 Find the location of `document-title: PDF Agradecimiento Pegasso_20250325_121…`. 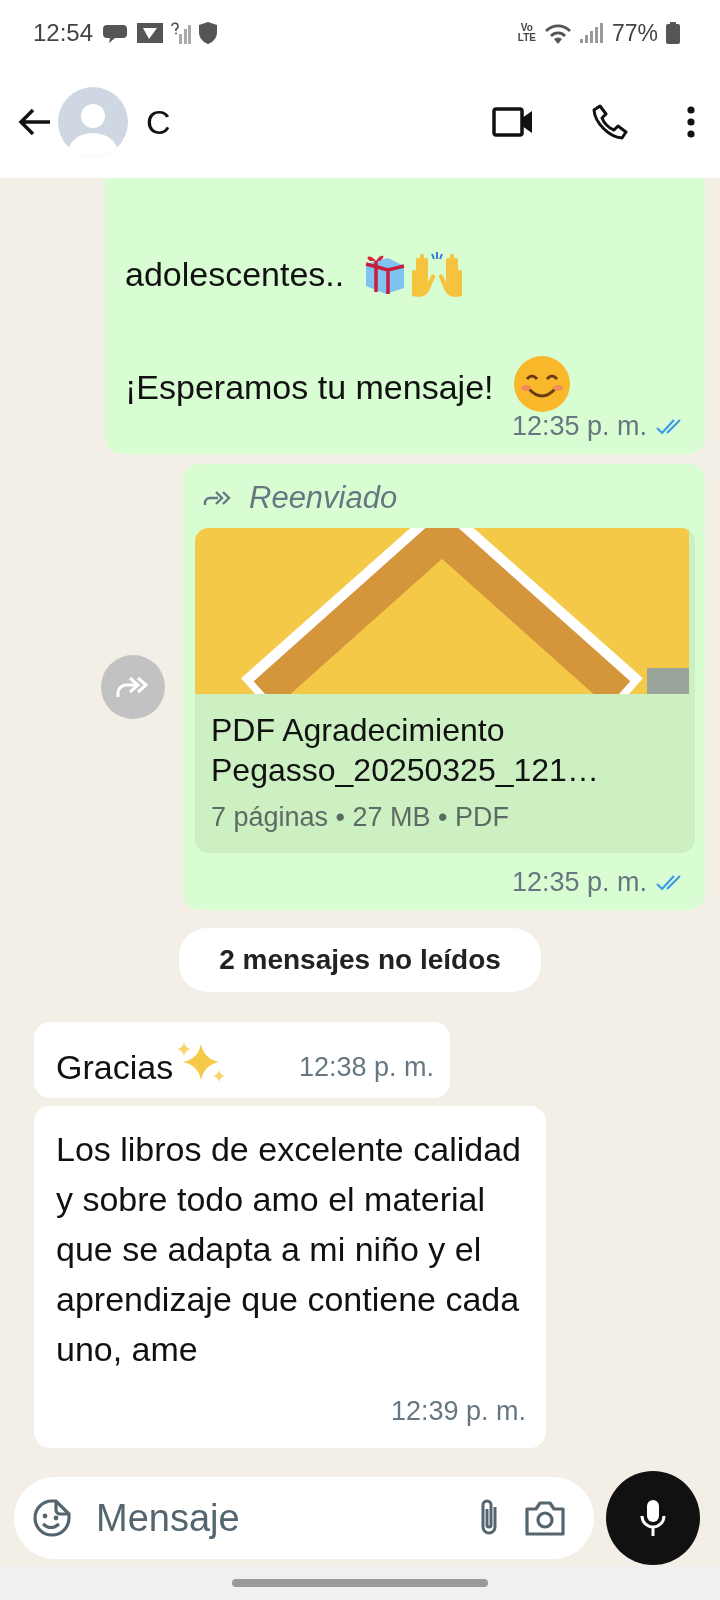

document-title: PDF Agradecimiento Pegasso_20250325_121… is located at coordinates (405, 750).